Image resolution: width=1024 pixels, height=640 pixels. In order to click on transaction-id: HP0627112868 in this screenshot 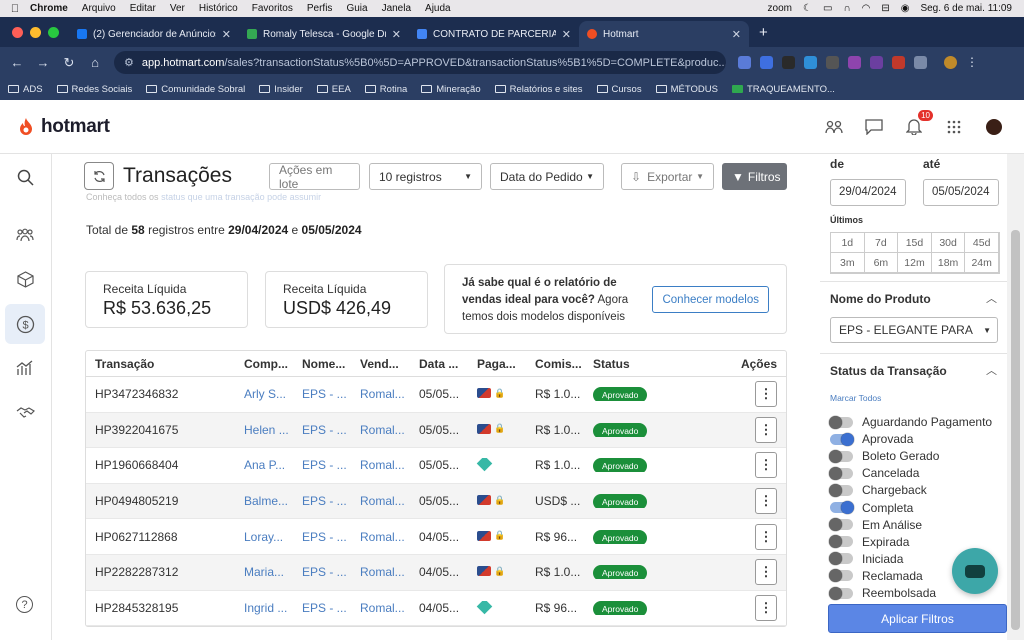, I will do `click(160, 537)`.